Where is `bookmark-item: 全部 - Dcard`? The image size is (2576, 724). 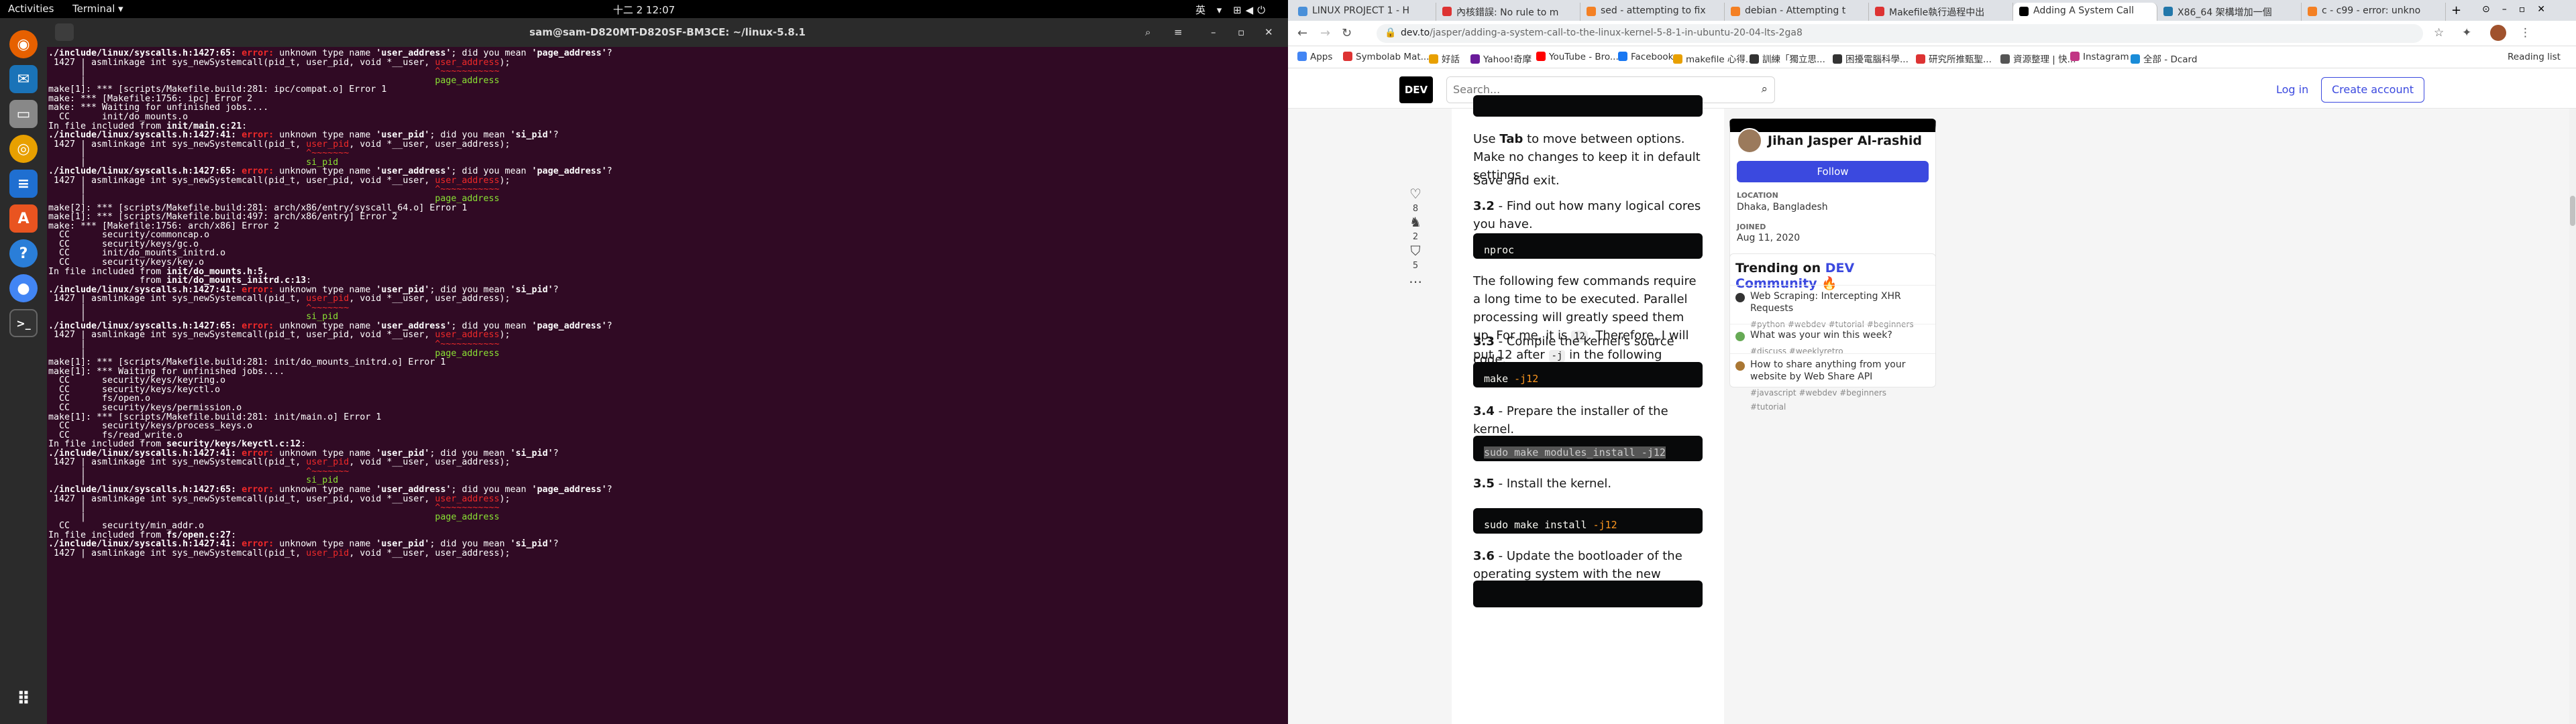
bookmark-item: 全部 - Dcard is located at coordinates (2164, 58).